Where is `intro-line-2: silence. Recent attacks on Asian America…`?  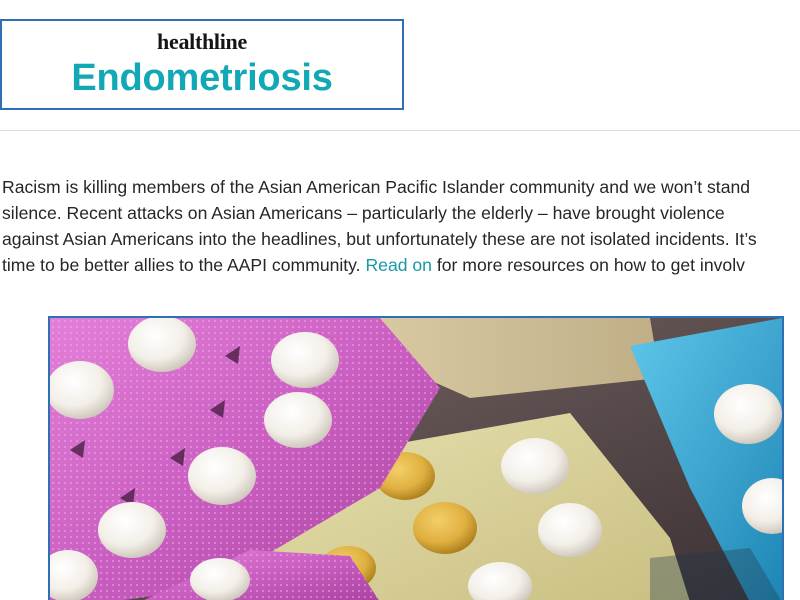 intro-line-2: silence. Recent attacks on Asian America… is located at coordinates (363, 213).